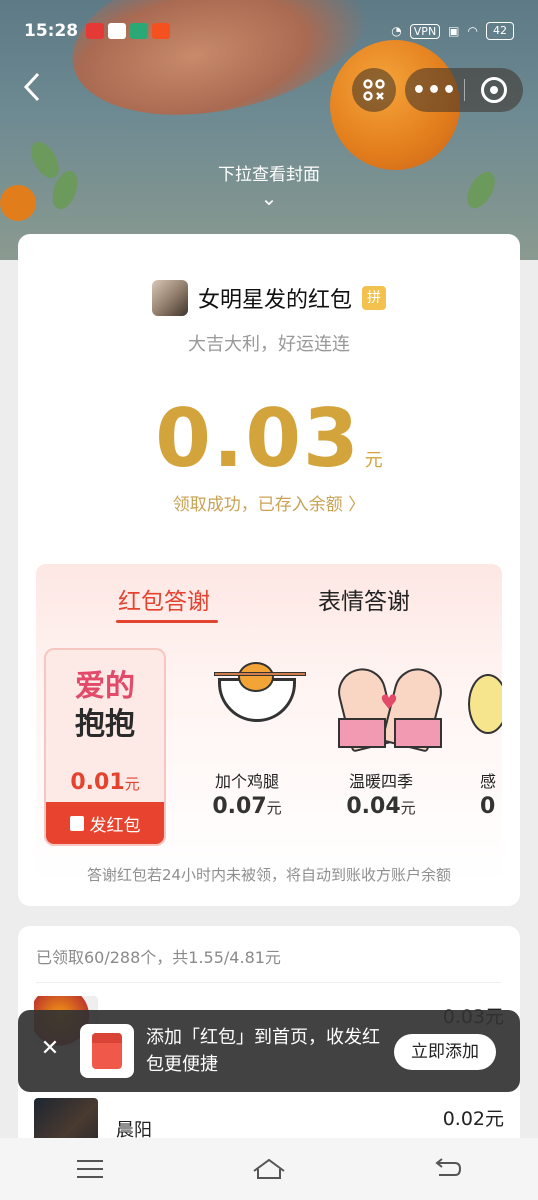  I want to click on system-nav-bar, so click(269, 1169).